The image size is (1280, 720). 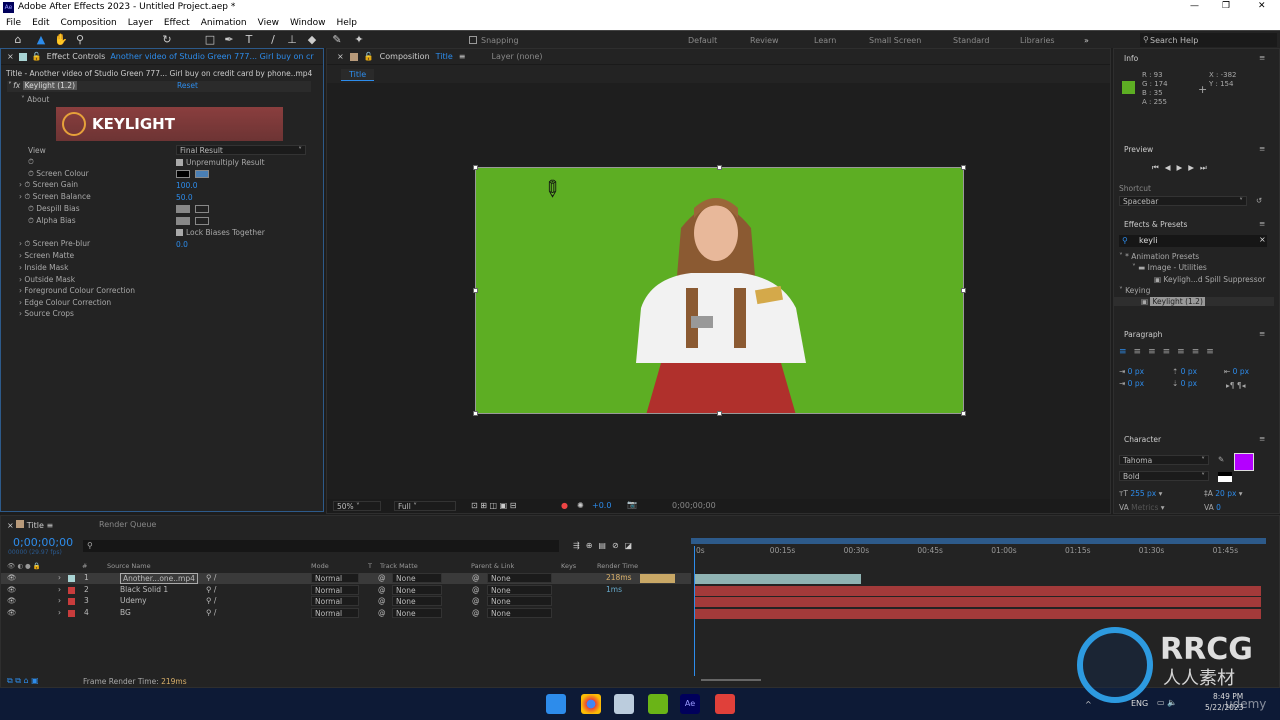 I want to click on font-style-dropdown: Bold ˅, so click(x=1164, y=476).